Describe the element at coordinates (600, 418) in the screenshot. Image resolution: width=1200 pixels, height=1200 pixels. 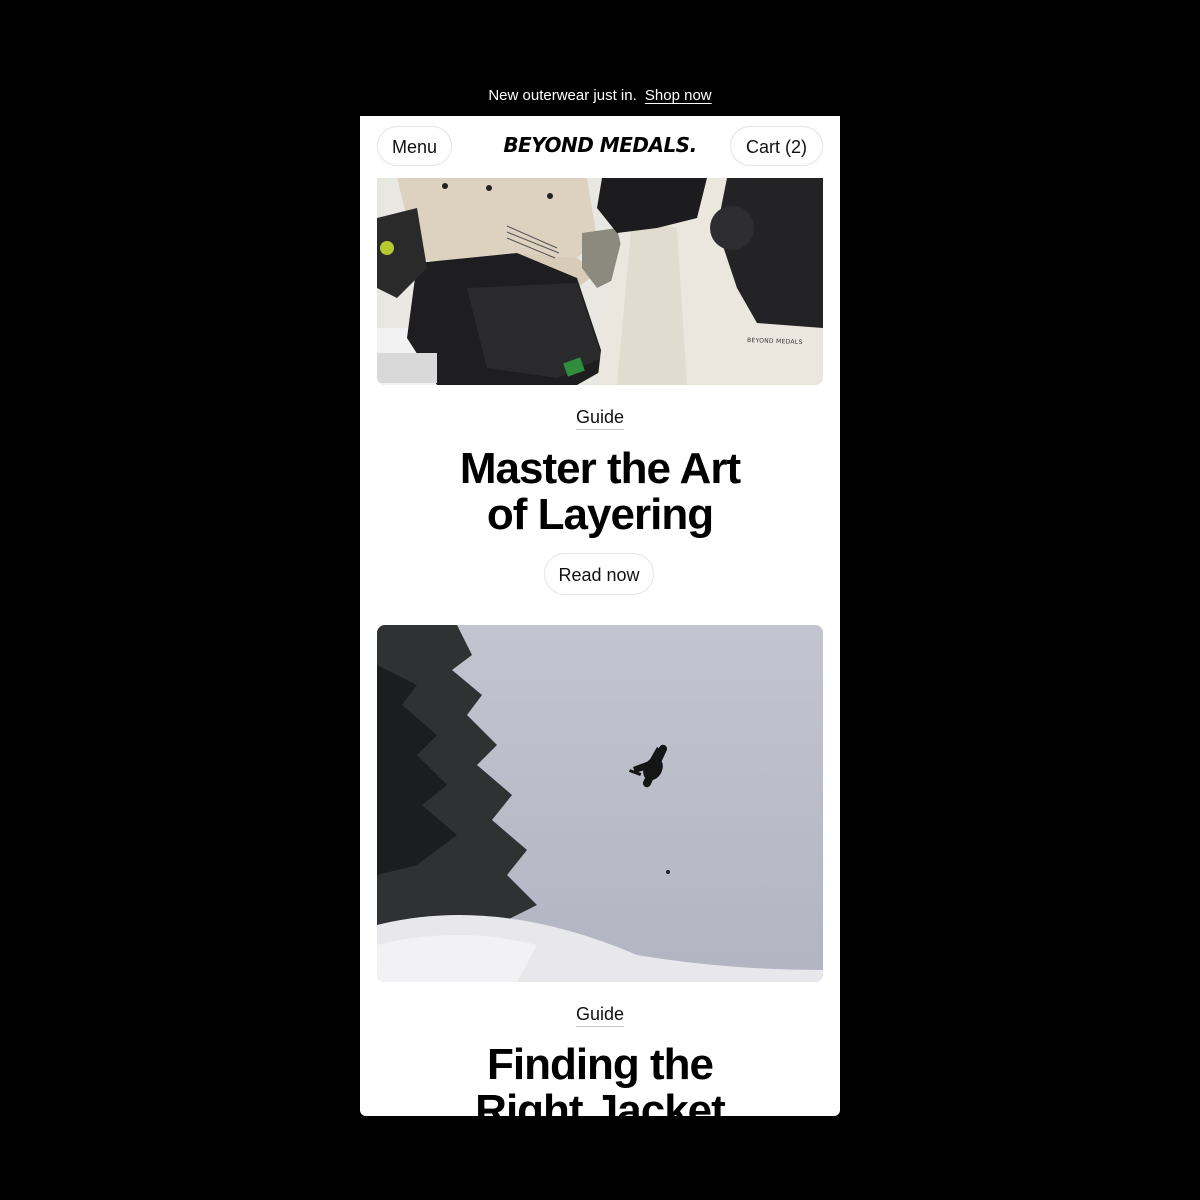
I see `article-category: Guide` at that location.